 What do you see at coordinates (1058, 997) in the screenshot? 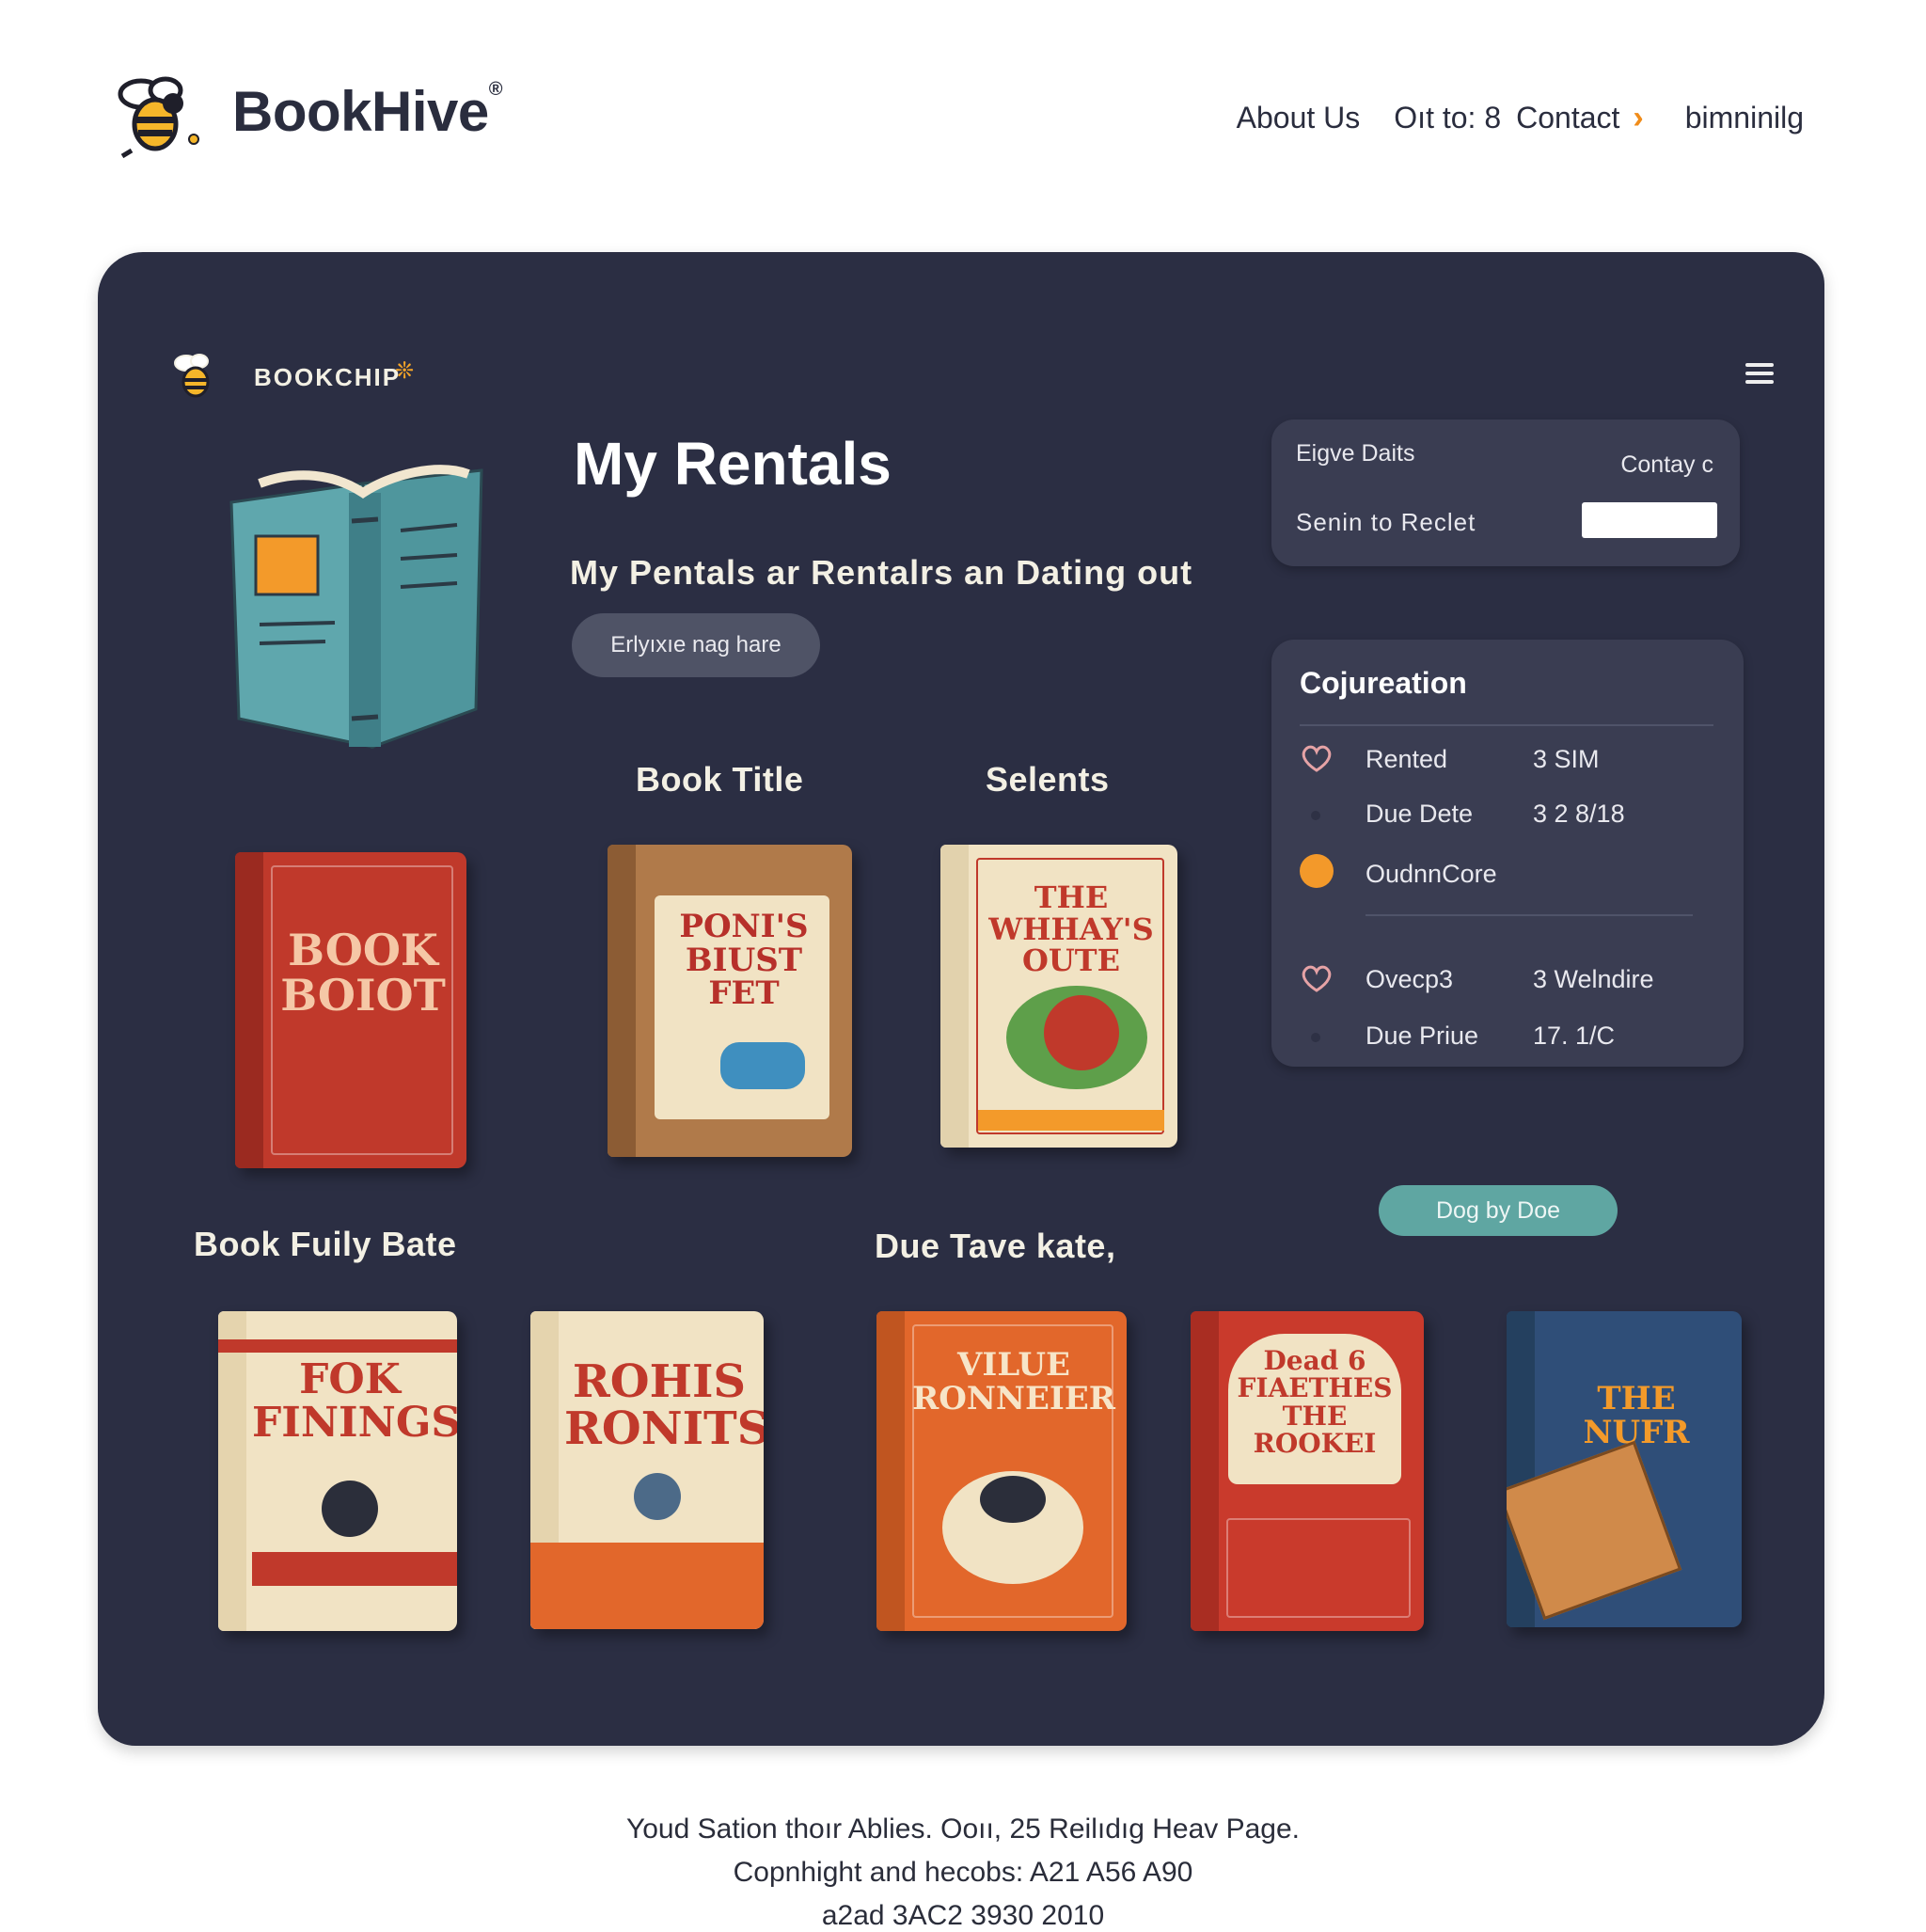
I see `book-cover: THE WHHAY'S OUTE` at bounding box center [1058, 997].